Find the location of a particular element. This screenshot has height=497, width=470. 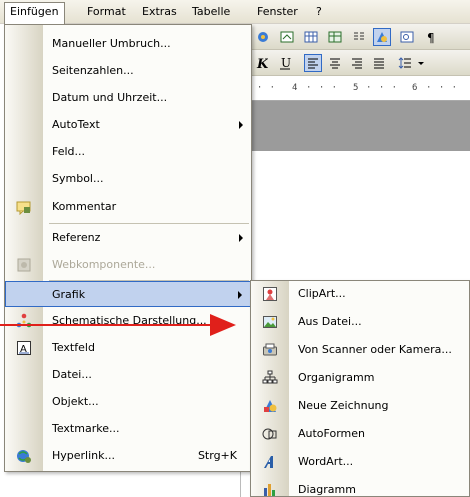

ruler-mark: 5 is located at coordinates (356, 88).